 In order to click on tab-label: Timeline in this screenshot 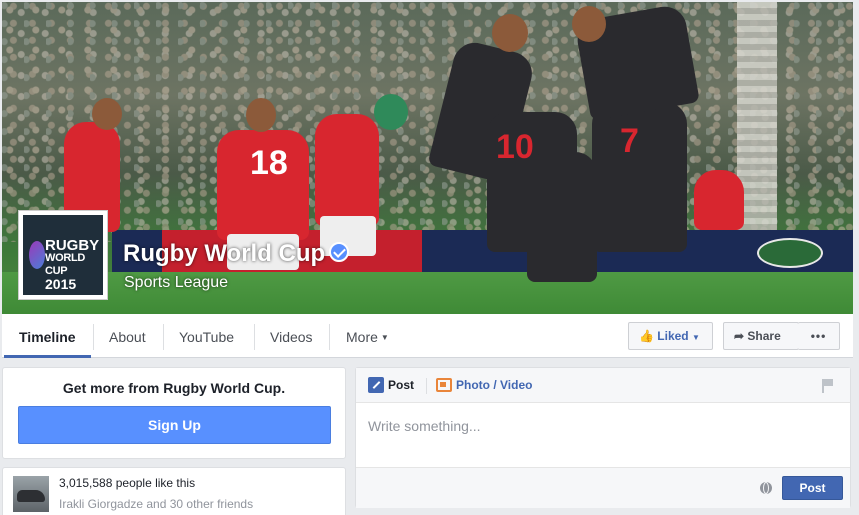, I will do `click(47, 337)`.